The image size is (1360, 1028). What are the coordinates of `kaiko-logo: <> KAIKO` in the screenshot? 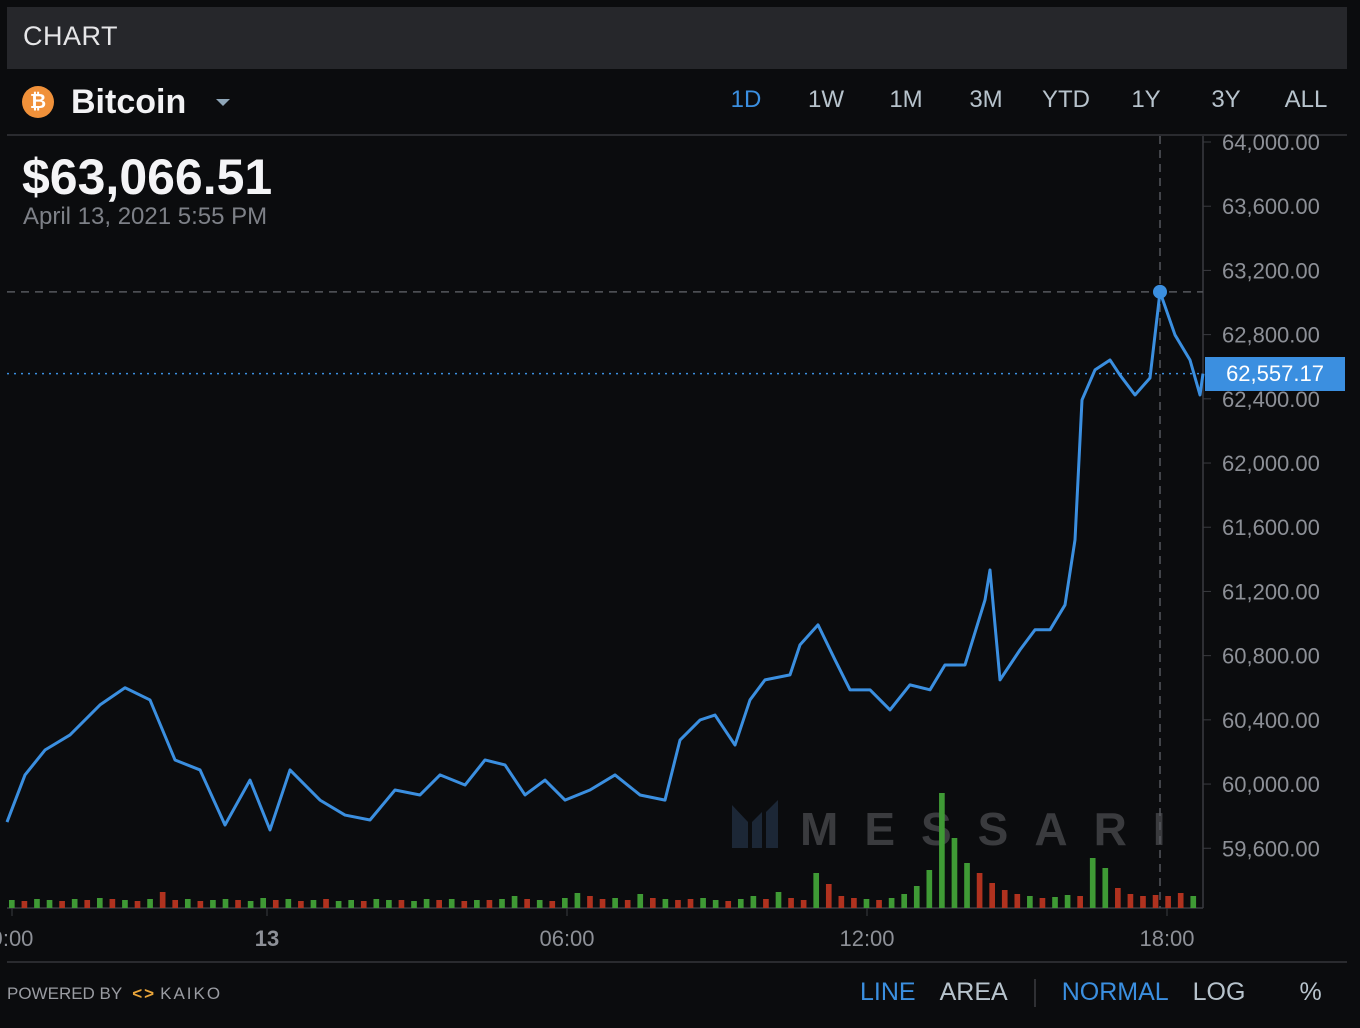 It's located at (177, 994).